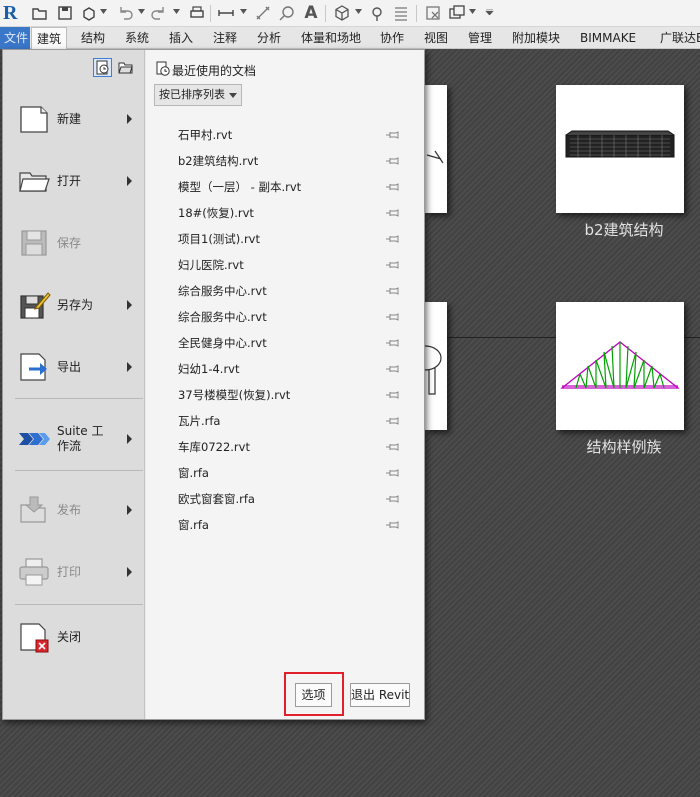 The height and width of the screenshot is (797, 700). Describe the element at coordinates (34, 637) in the screenshot. I see `close-document-icon` at that location.